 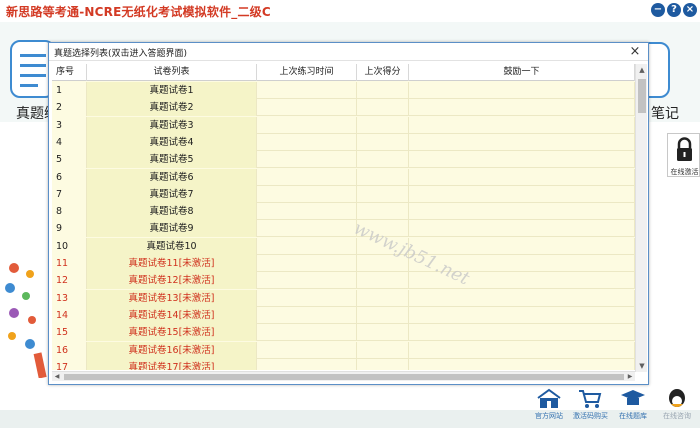 What do you see at coordinates (642, 70) in the screenshot?
I see `scroll-up-icon: ▲` at bounding box center [642, 70].